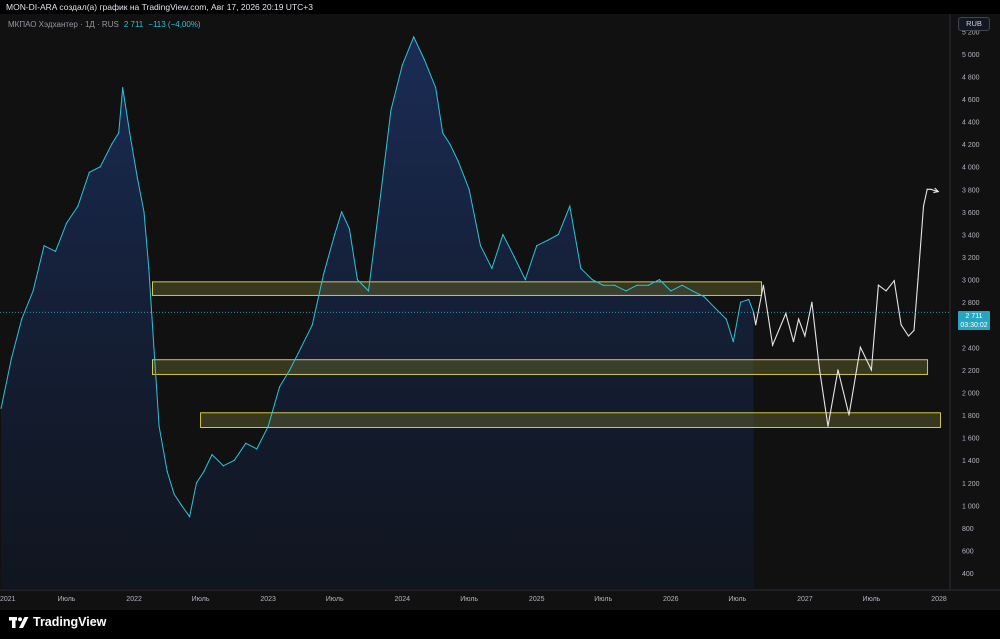 Image resolution: width=1000 pixels, height=639 pixels. I want to click on y-tick-label: 4 600, so click(971, 100).